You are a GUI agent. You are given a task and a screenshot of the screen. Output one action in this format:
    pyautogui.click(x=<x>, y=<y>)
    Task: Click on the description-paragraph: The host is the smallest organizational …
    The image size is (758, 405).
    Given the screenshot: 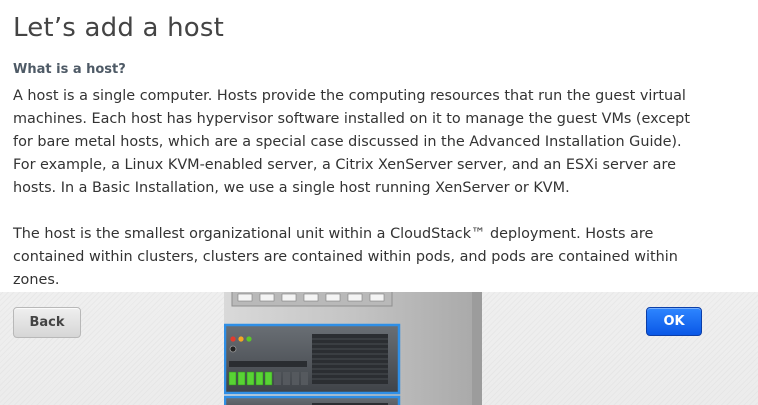 What is the action you would take?
    pyautogui.click(x=345, y=257)
    